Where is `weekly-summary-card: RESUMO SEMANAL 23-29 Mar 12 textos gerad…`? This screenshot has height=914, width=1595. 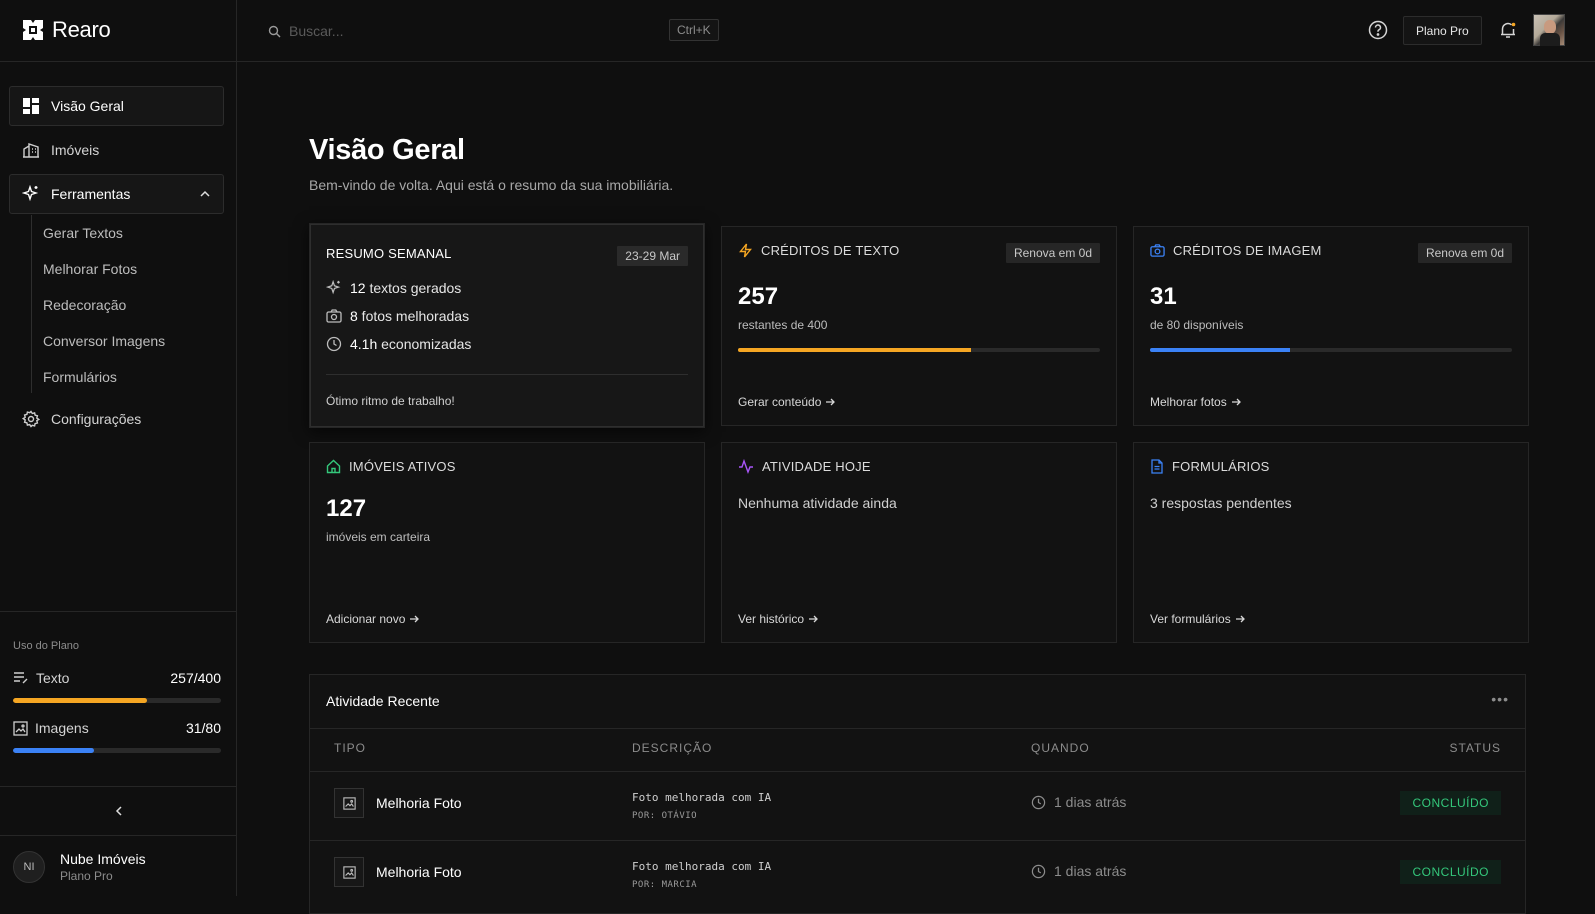 weekly-summary-card: RESUMO SEMANAL 23-29 Mar 12 textos gerad… is located at coordinates (507, 325).